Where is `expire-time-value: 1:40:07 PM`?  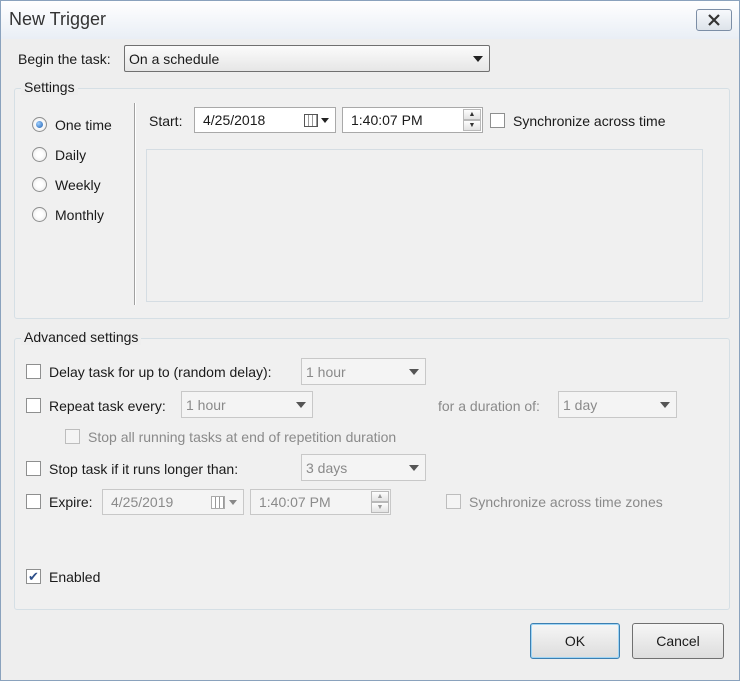 expire-time-value: 1:40:07 PM is located at coordinates (295, 502).